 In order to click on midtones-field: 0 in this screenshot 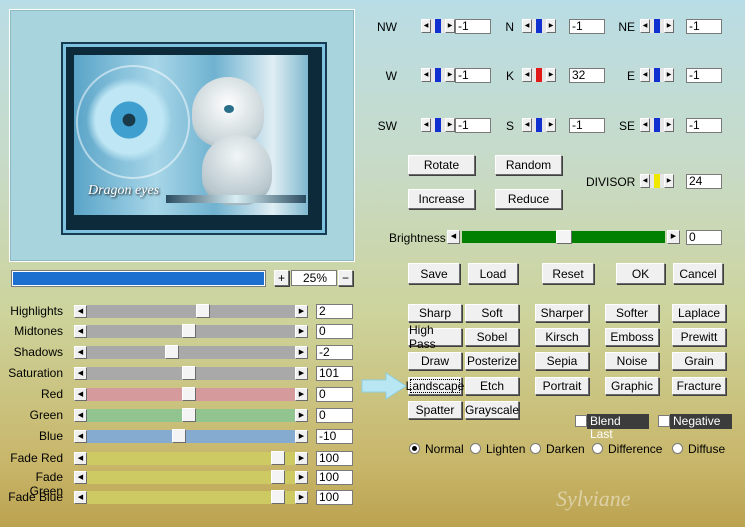, I will do `click(334, 331)`.